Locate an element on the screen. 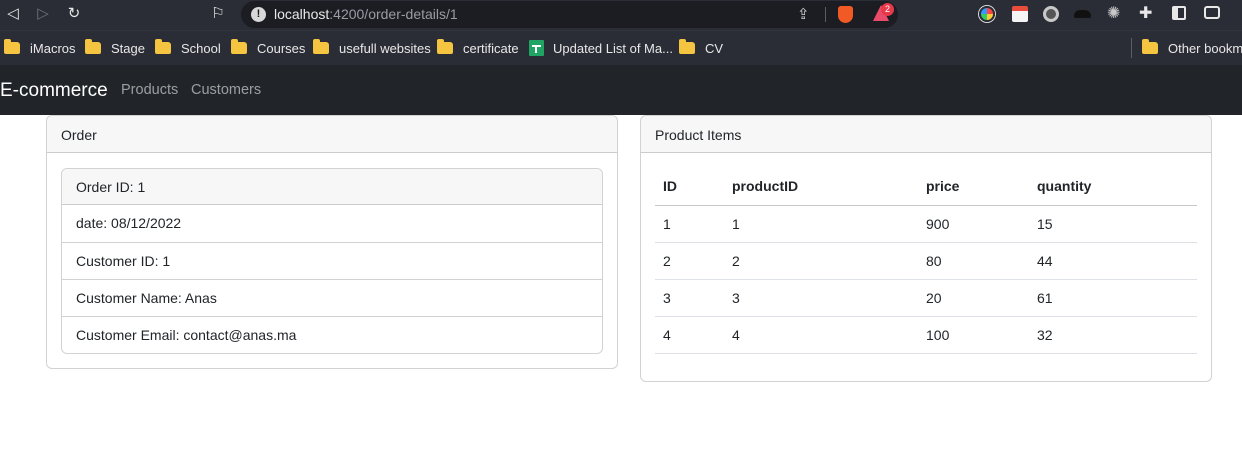 This screenshot has width=1242, height=452. customer-email: Customer Email: contact@anas.ma is located at coordinates (332, 334).